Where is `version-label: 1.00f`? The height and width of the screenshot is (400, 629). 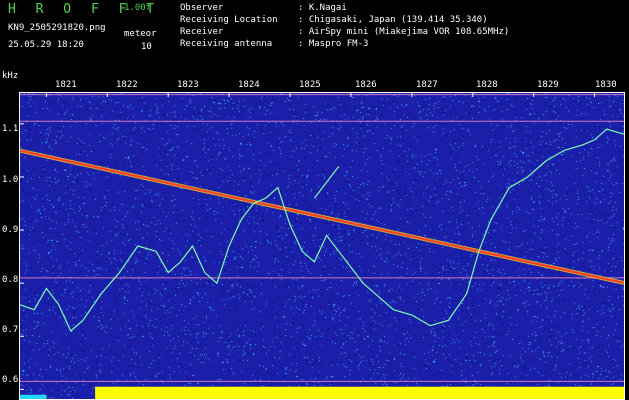 version-label: 1.00f is located at coordinates (138, 8).